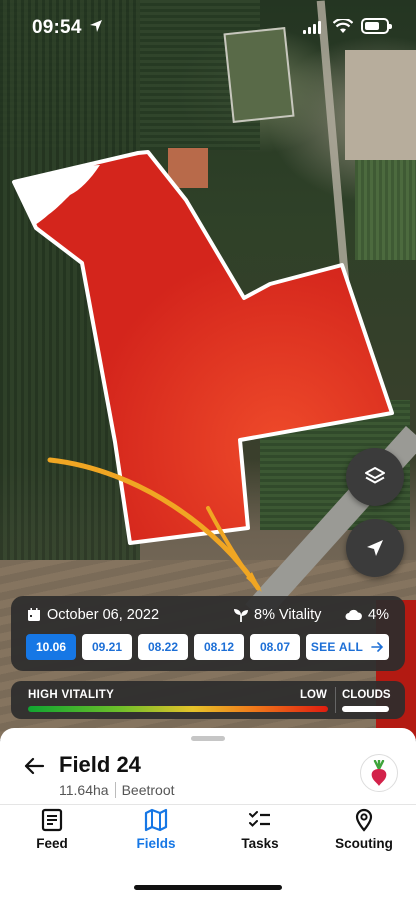  I want to click on field-meta: 11.64ha Beetroot, so click(117, 790).